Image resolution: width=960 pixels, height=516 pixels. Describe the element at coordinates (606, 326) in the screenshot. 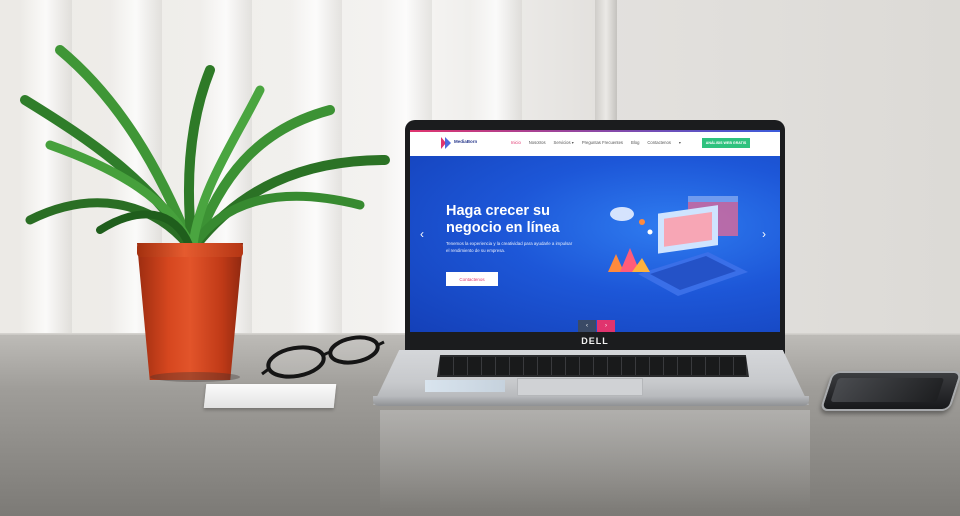

I see `slider-next-button: ›` at that location.